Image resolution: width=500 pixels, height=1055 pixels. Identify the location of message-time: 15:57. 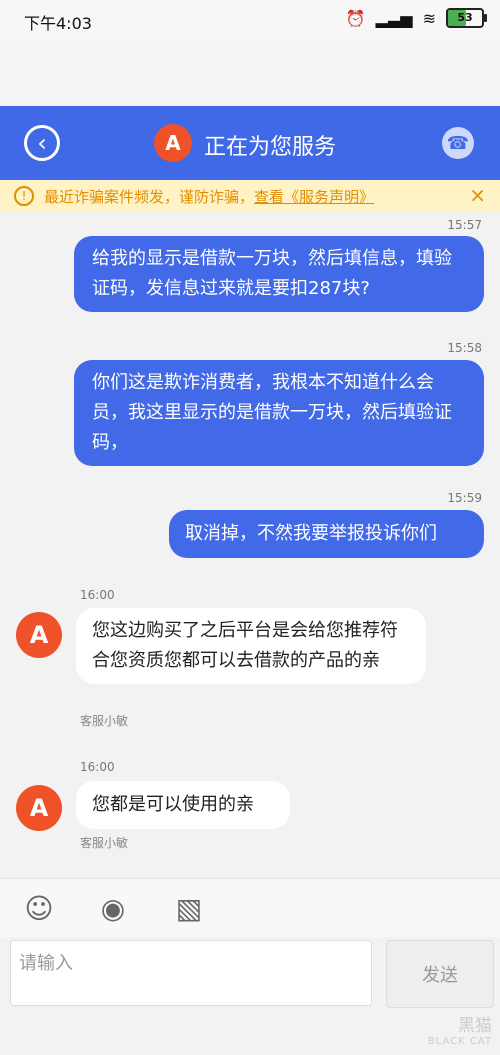
(464, 225).